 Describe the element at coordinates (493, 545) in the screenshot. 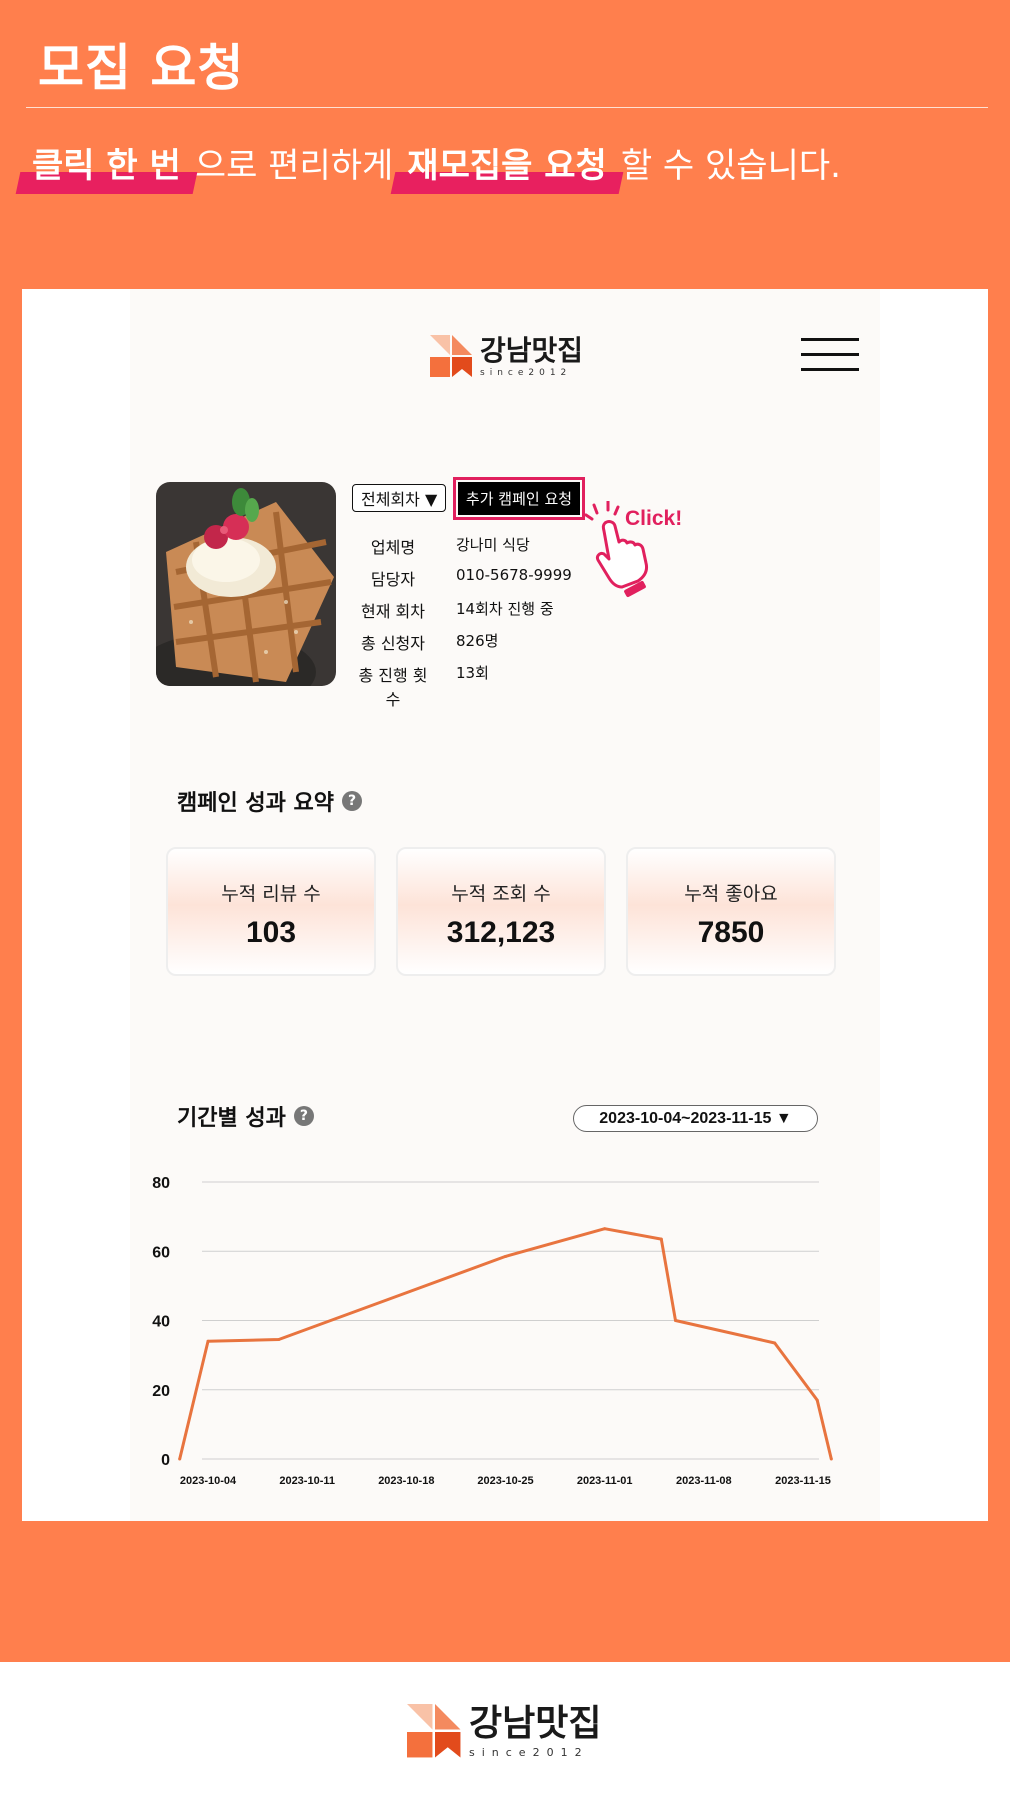

I see `info-value: 강나미 식당` at that location.